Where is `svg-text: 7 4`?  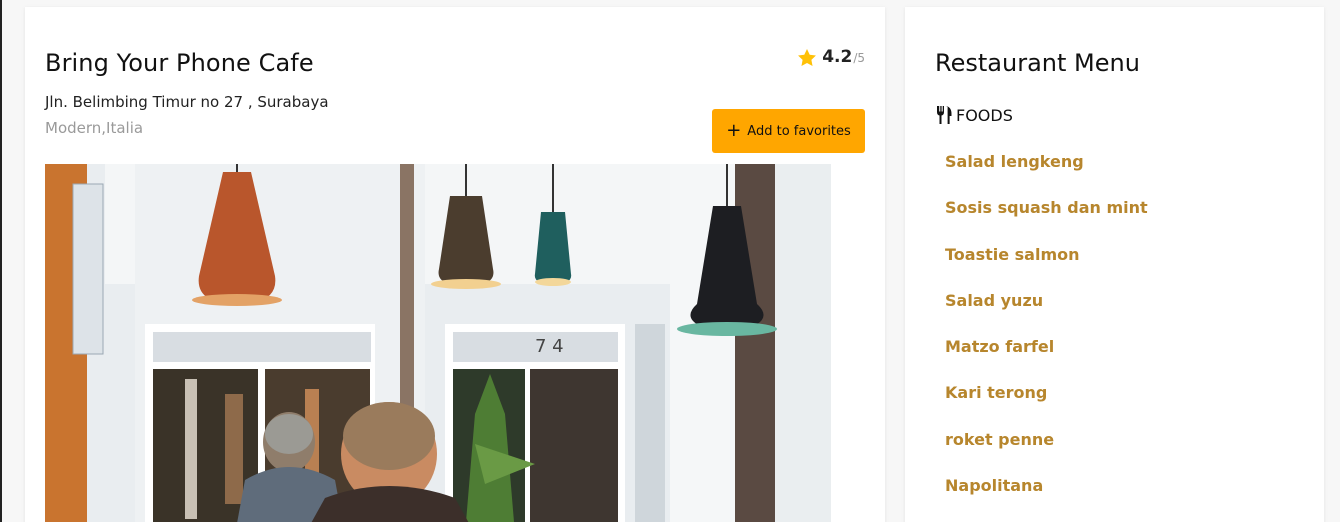
svg-text: 7 4 is located at coordinates (549, 346).